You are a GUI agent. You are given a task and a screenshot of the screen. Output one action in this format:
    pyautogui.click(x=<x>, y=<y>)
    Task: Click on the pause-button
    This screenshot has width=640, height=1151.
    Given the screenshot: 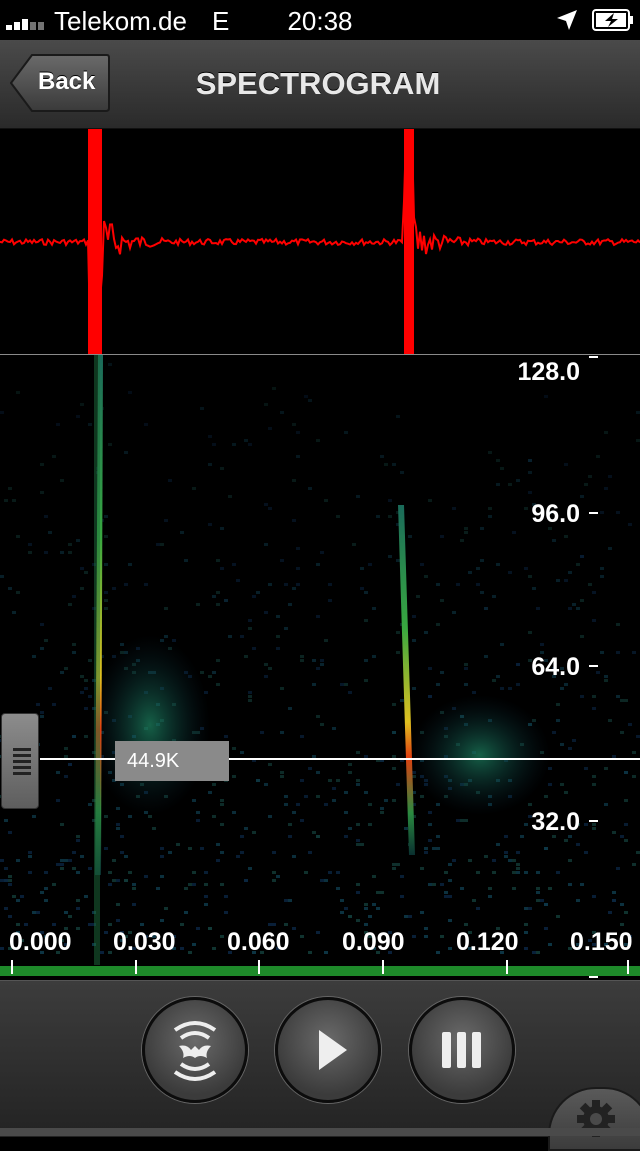 What is the action you would take?
    pyautogui.click(x=462, y=1050)
    